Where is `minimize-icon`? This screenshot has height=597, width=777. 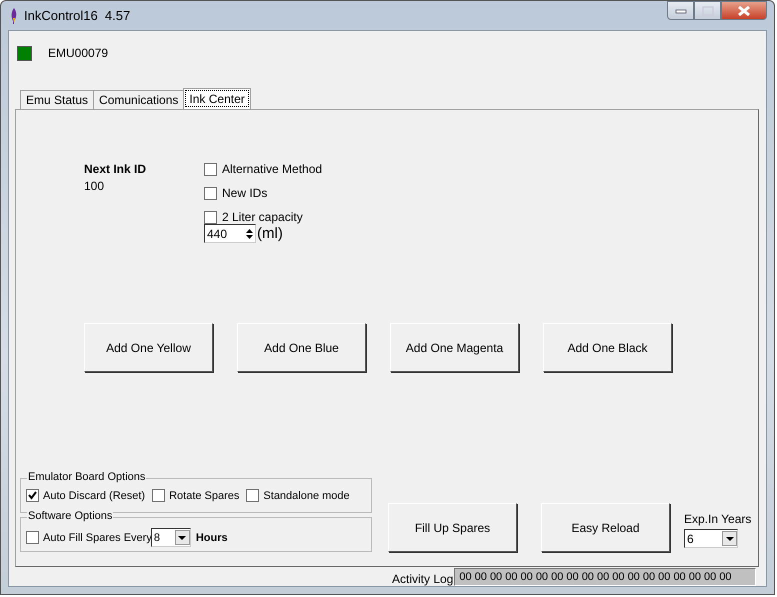 minimize-icon is located at coordinates (680, 11).